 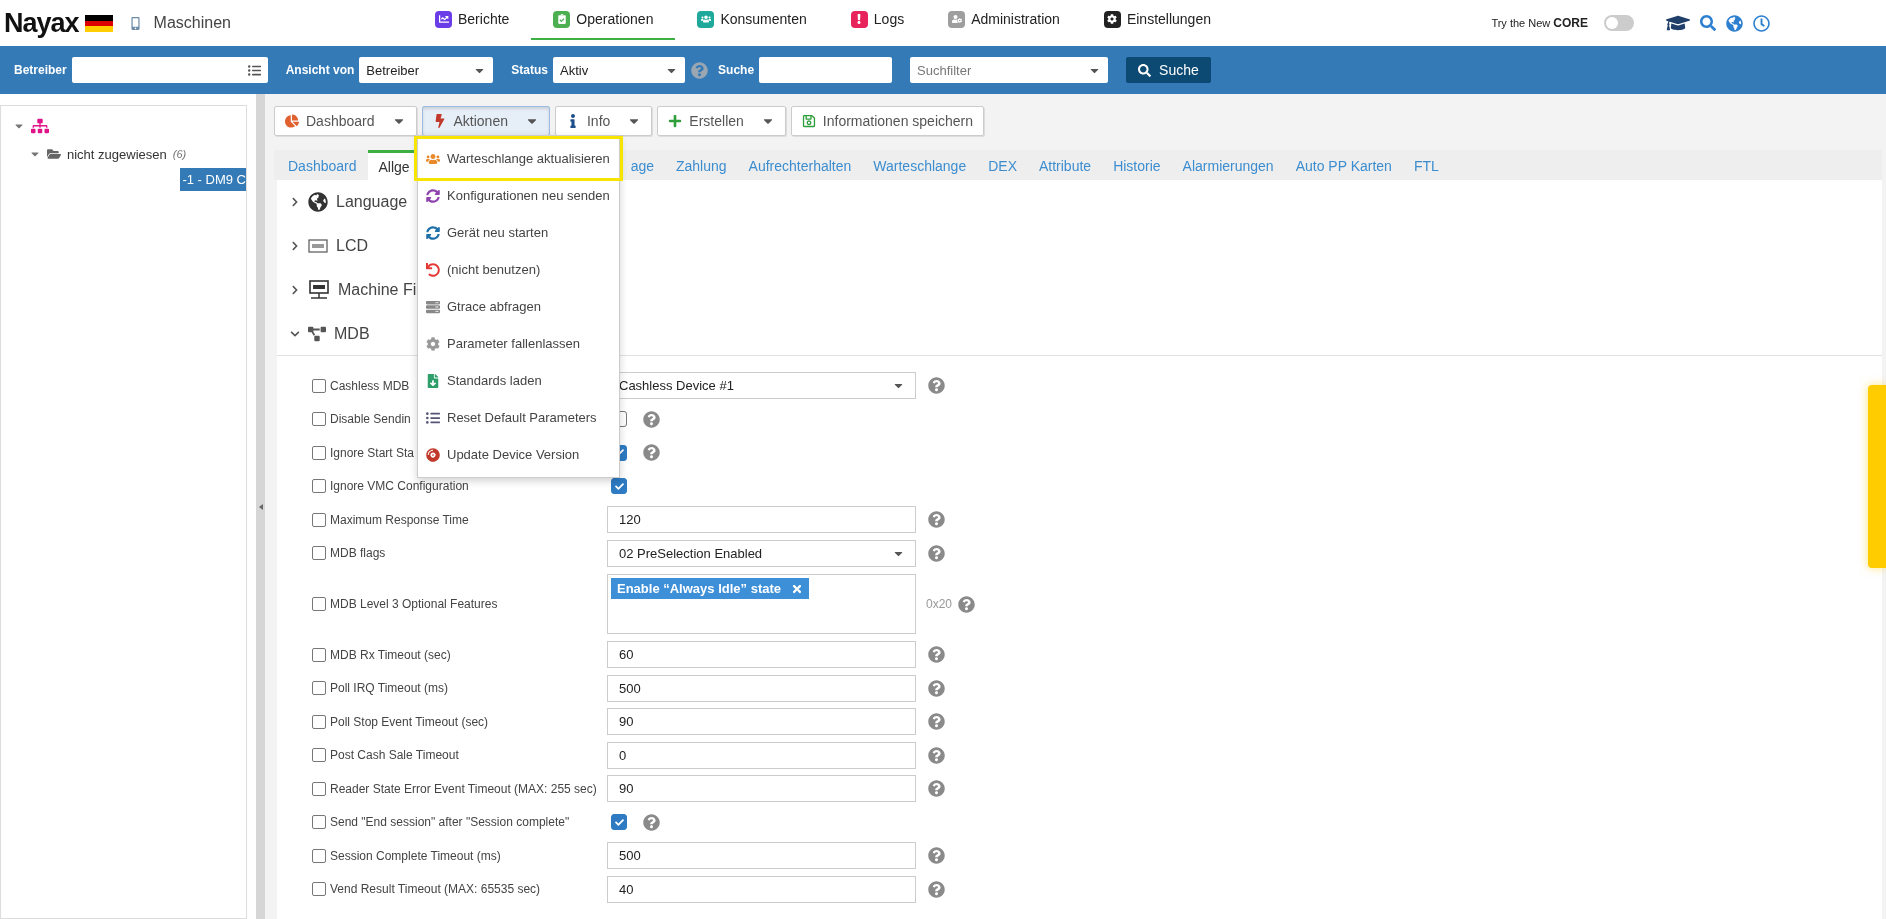 I want to click on menu-item: Update Device Version, so click(x=518, y=454).